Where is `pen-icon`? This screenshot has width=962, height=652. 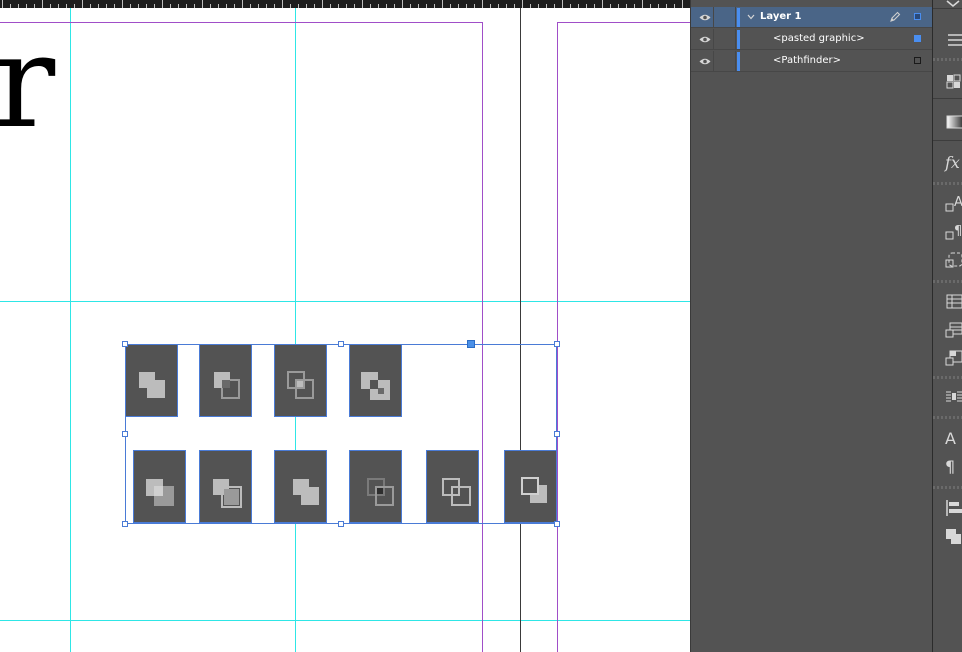
pen-icon is located at coordinates (895, 16).